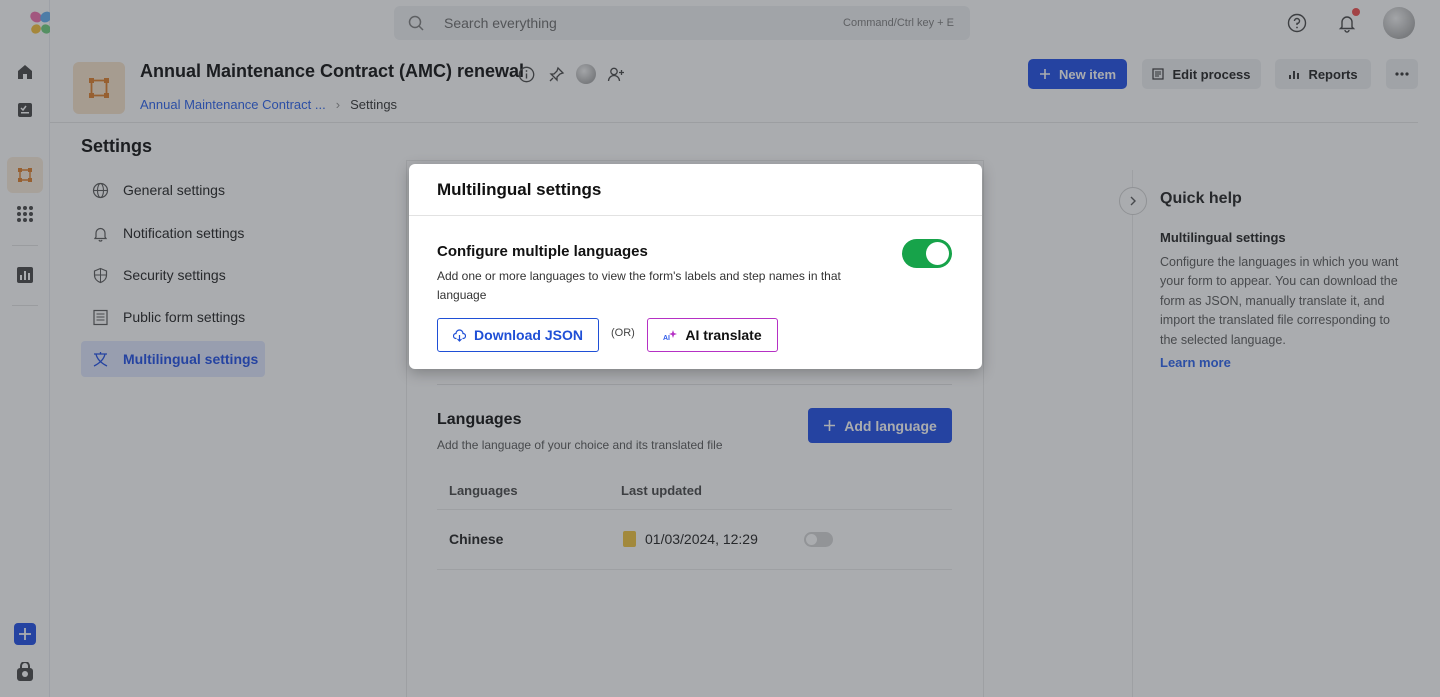  I want to click on download-json-button: Download JSON, so click(518, 335).